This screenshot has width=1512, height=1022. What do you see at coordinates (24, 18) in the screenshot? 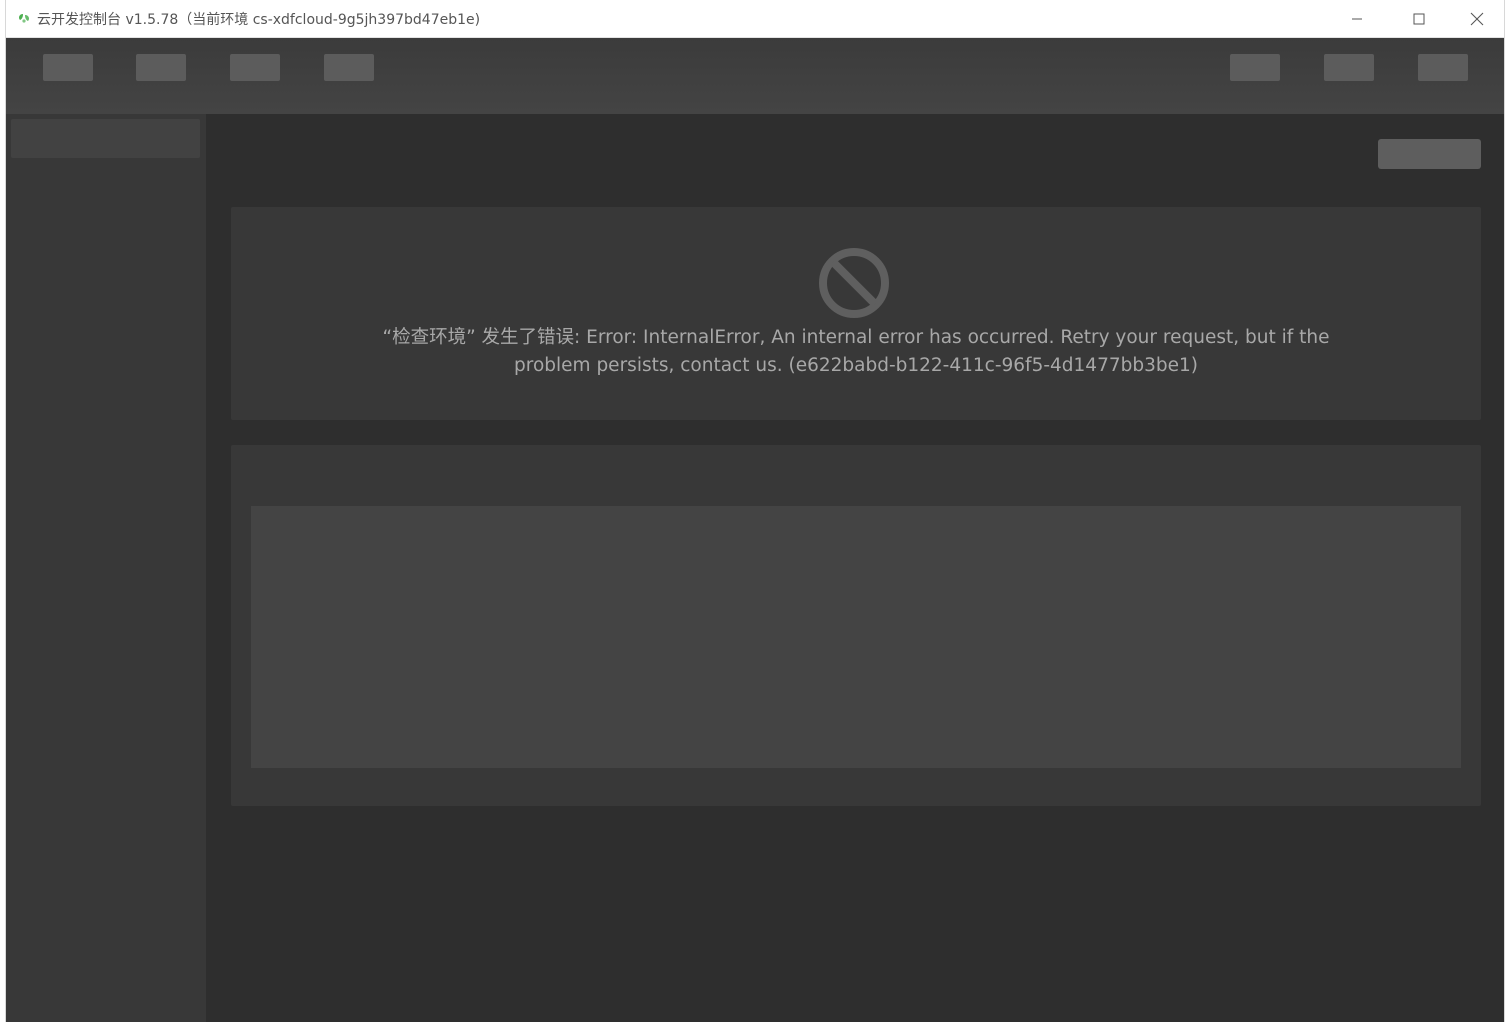
I see `cloud-leaf-icon` at bounding box center [24, 18].